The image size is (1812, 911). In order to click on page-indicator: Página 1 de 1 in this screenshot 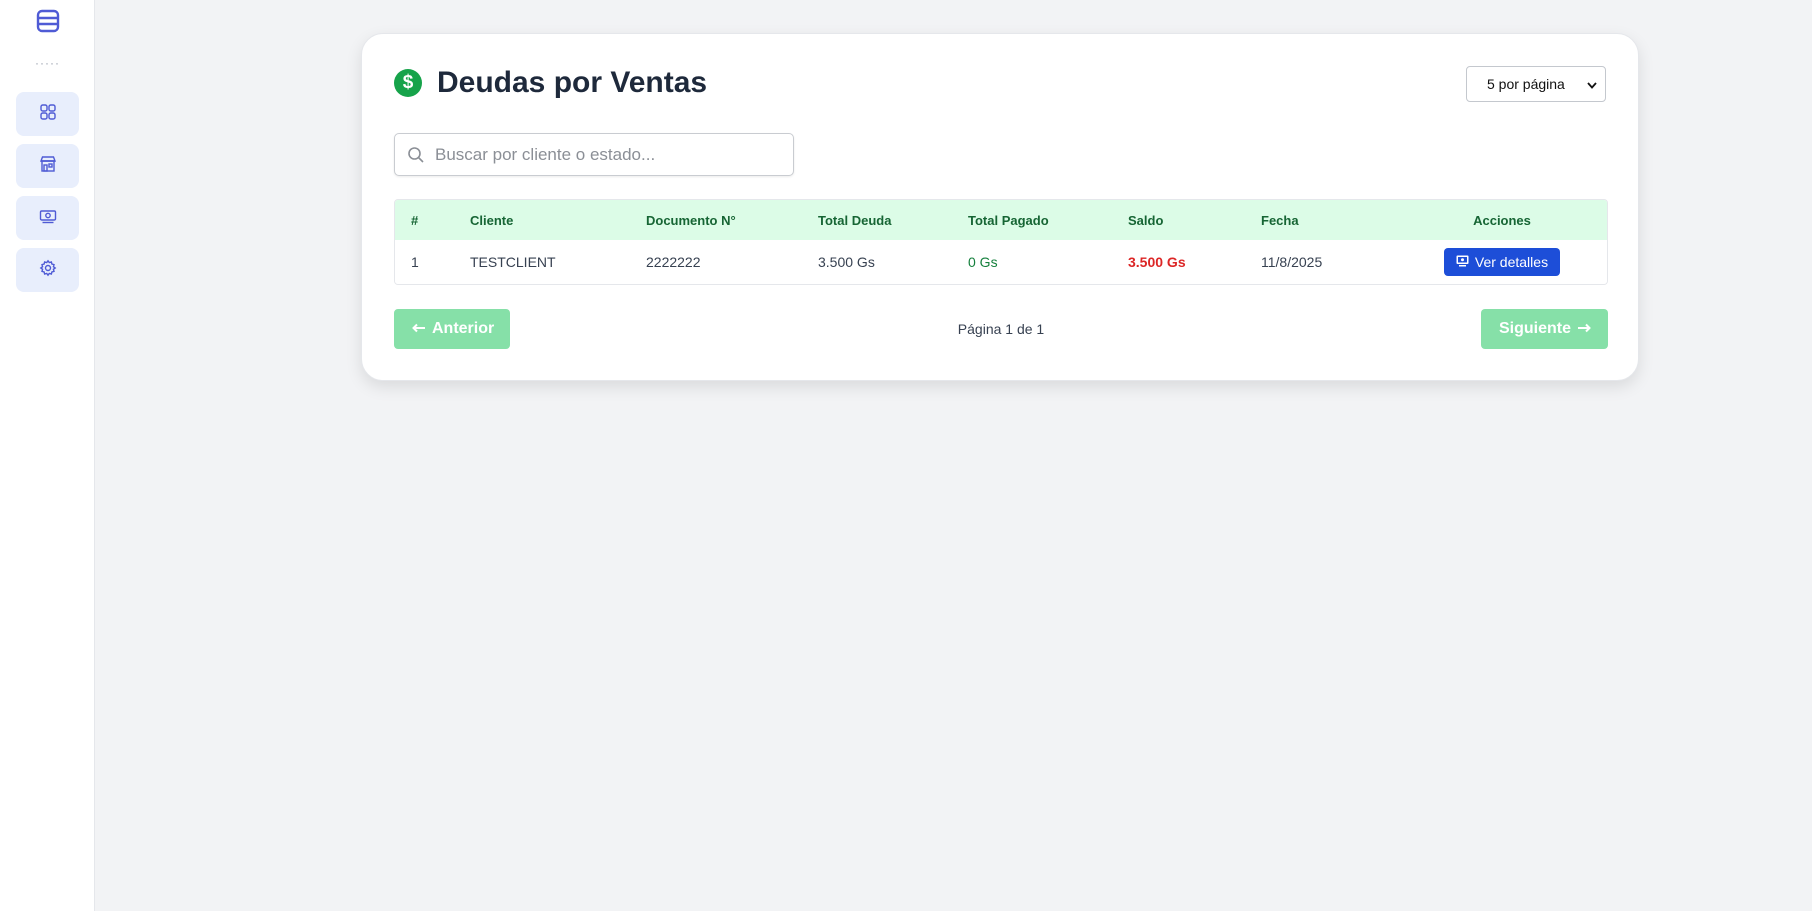, I will do `click(1001, 329)`.